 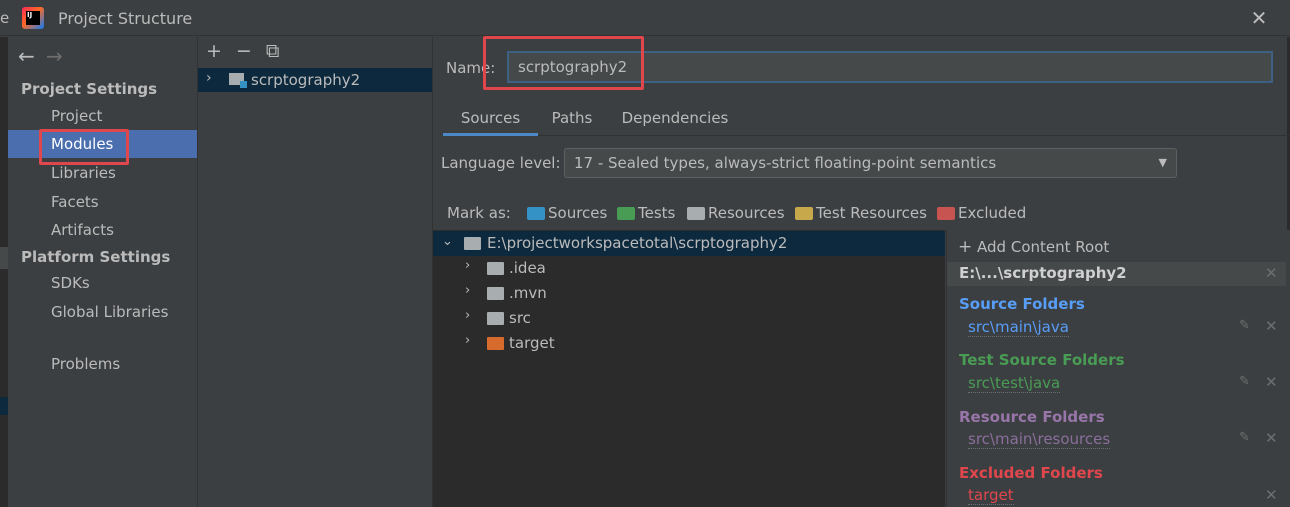 What do you see at coordinates (626, 213) in the screenshot?
I see `tests-folder-icon` at bounding box center [626, 213].